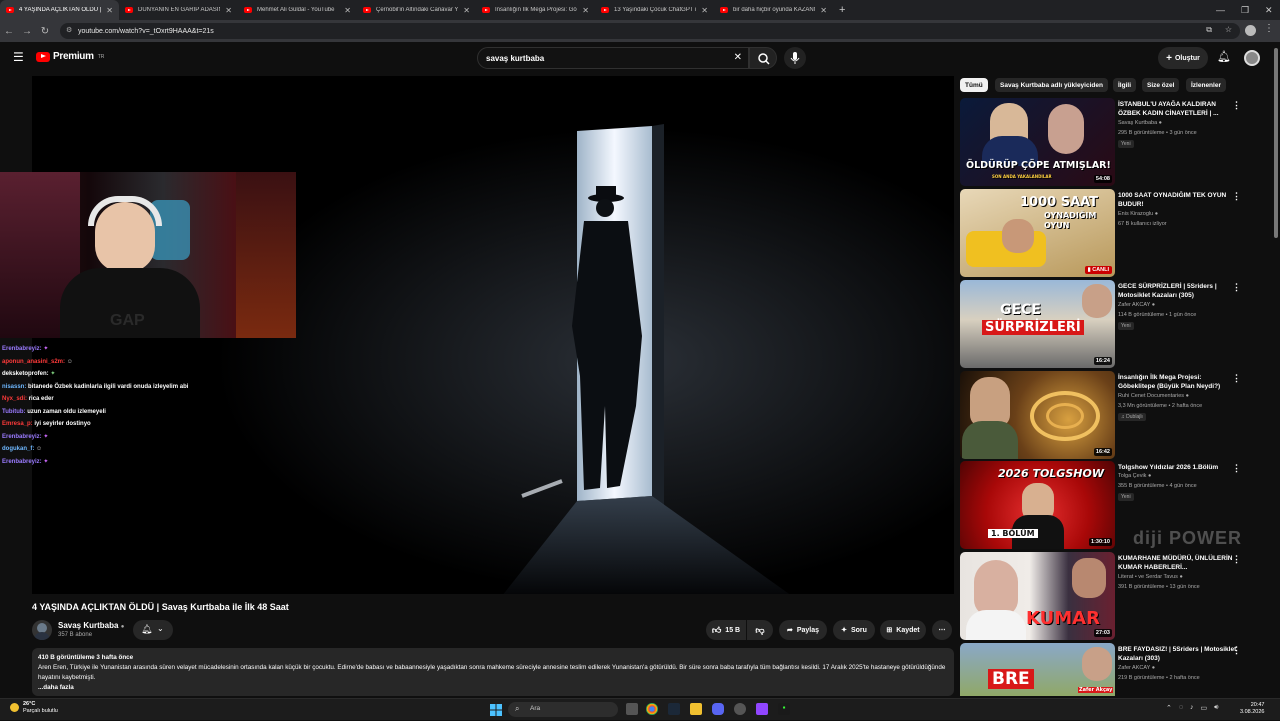 The width and height of the screenshot is (1280, 721). I want to click on duration-badge: 54:08, so click(1102, 179).